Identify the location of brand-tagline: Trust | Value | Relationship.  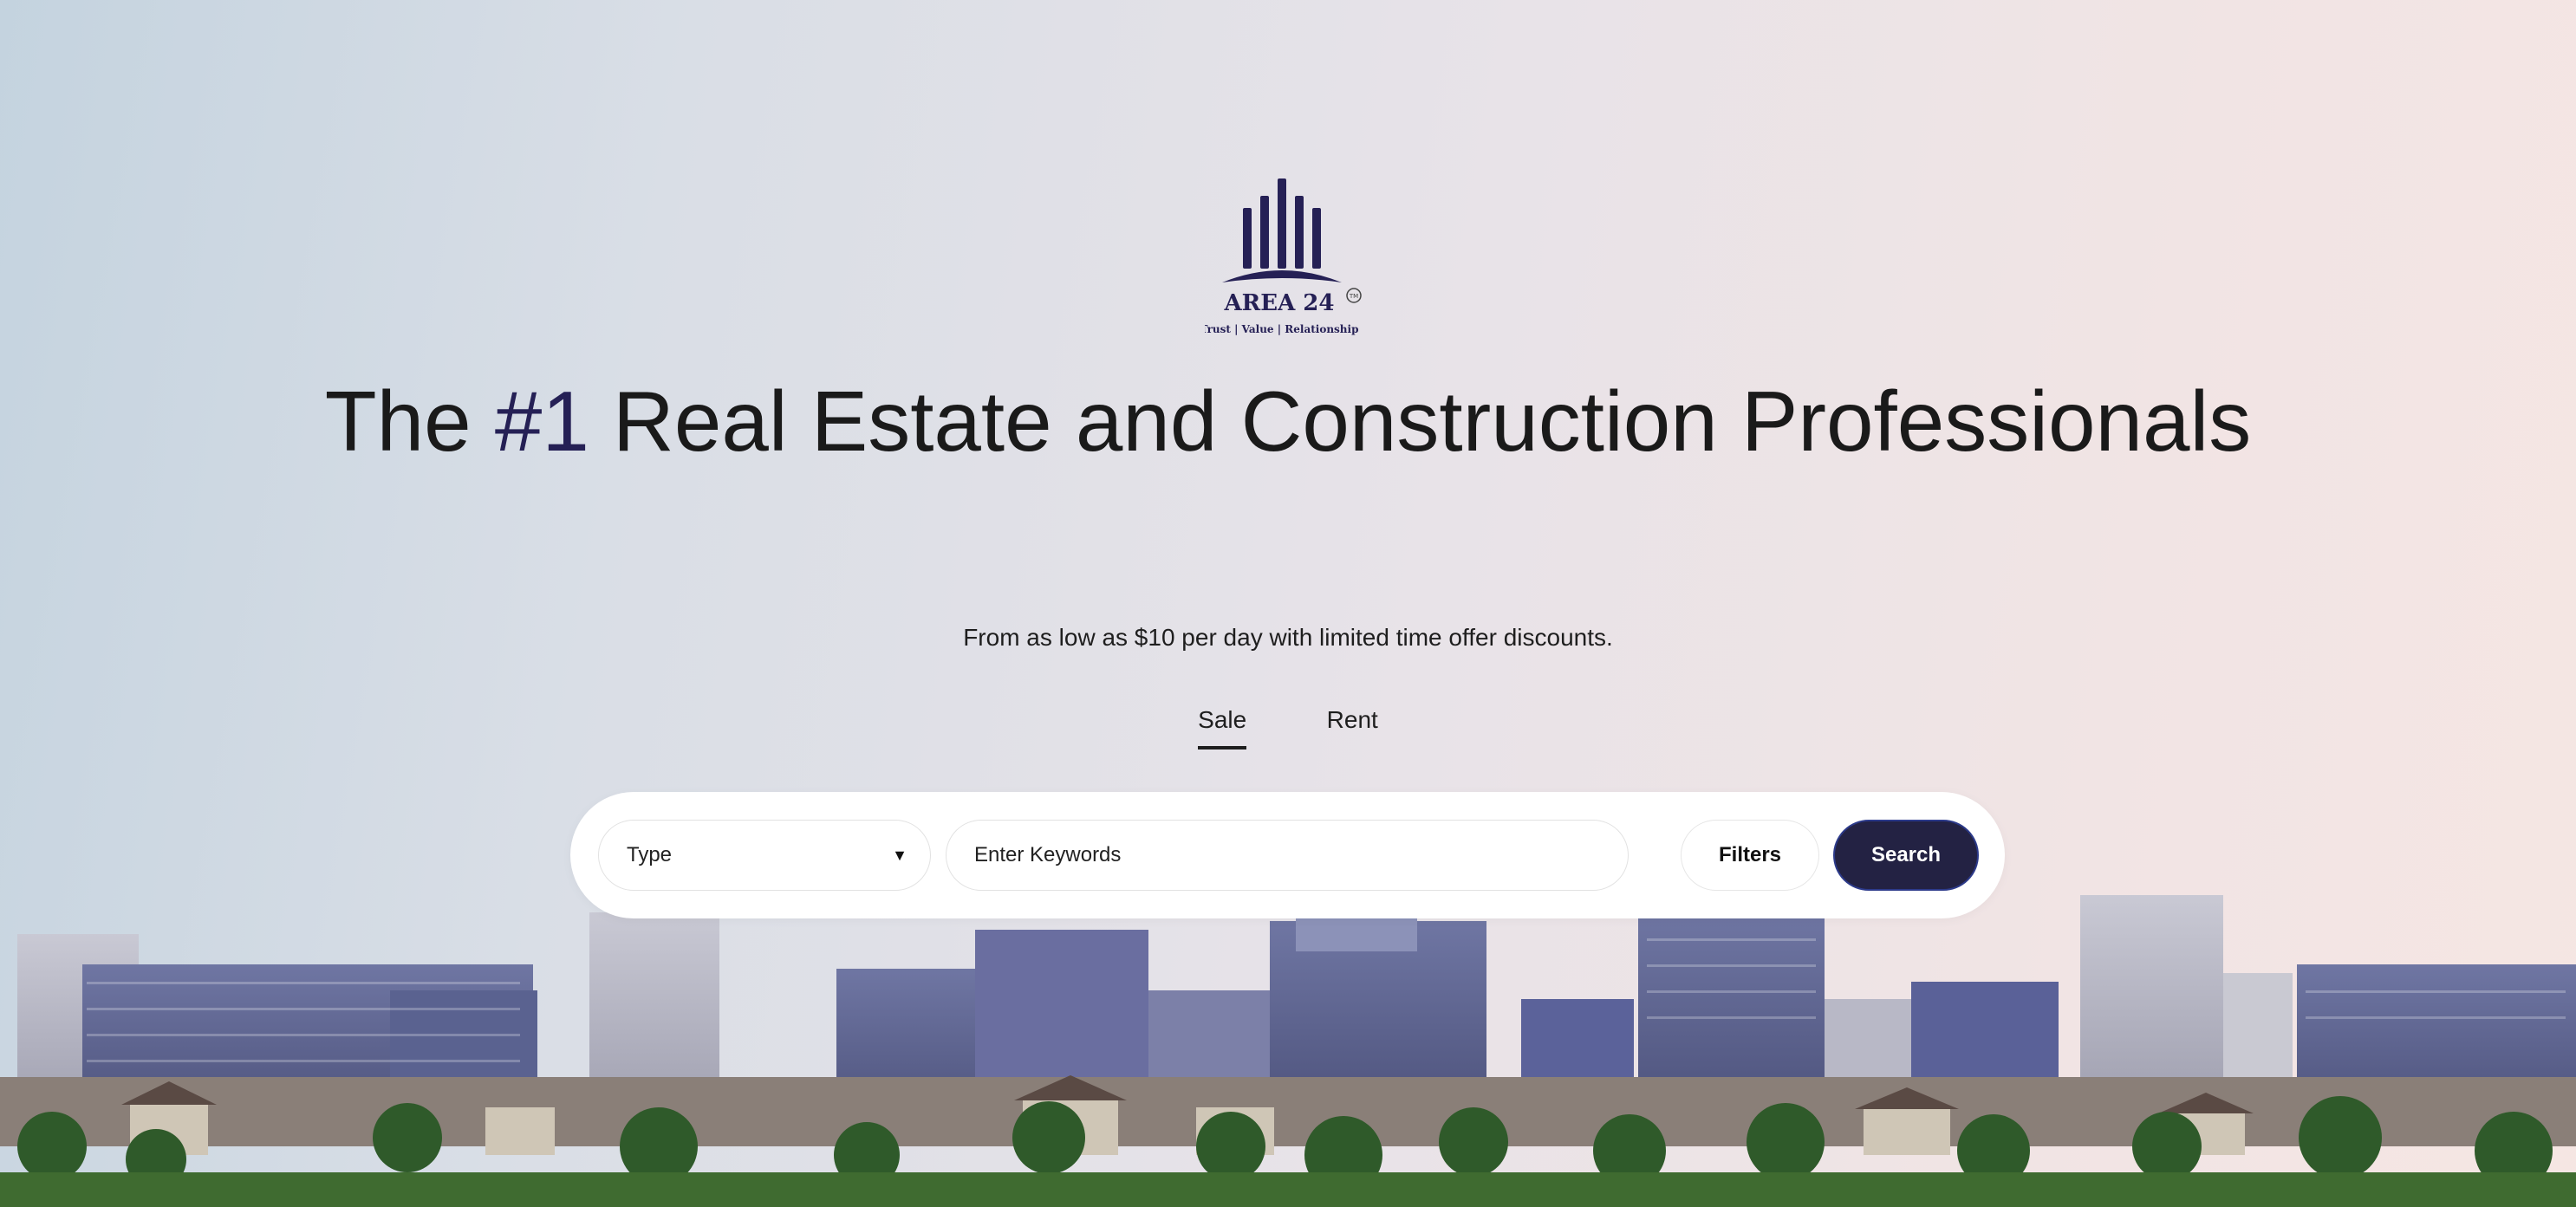
(1281, 329).